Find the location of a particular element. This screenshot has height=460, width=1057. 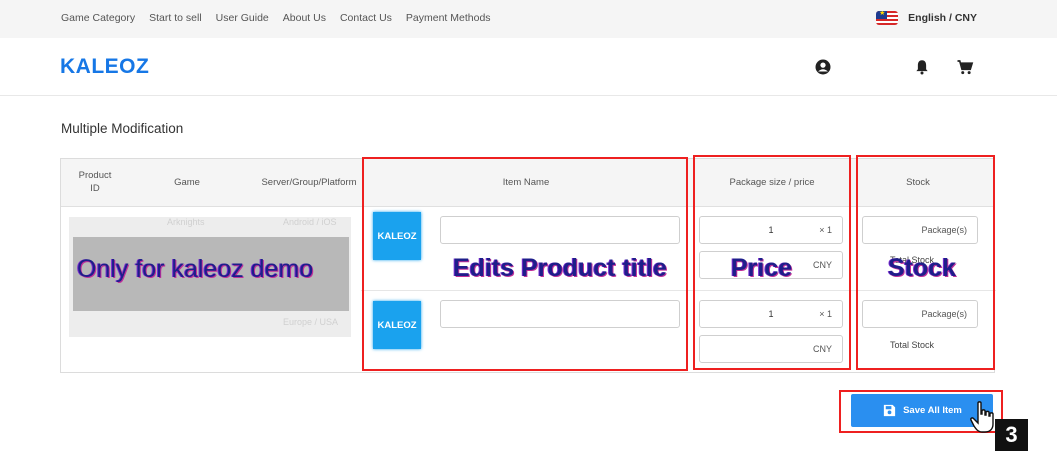

language-selector: English / CNY is located at coordinates (926, 18).